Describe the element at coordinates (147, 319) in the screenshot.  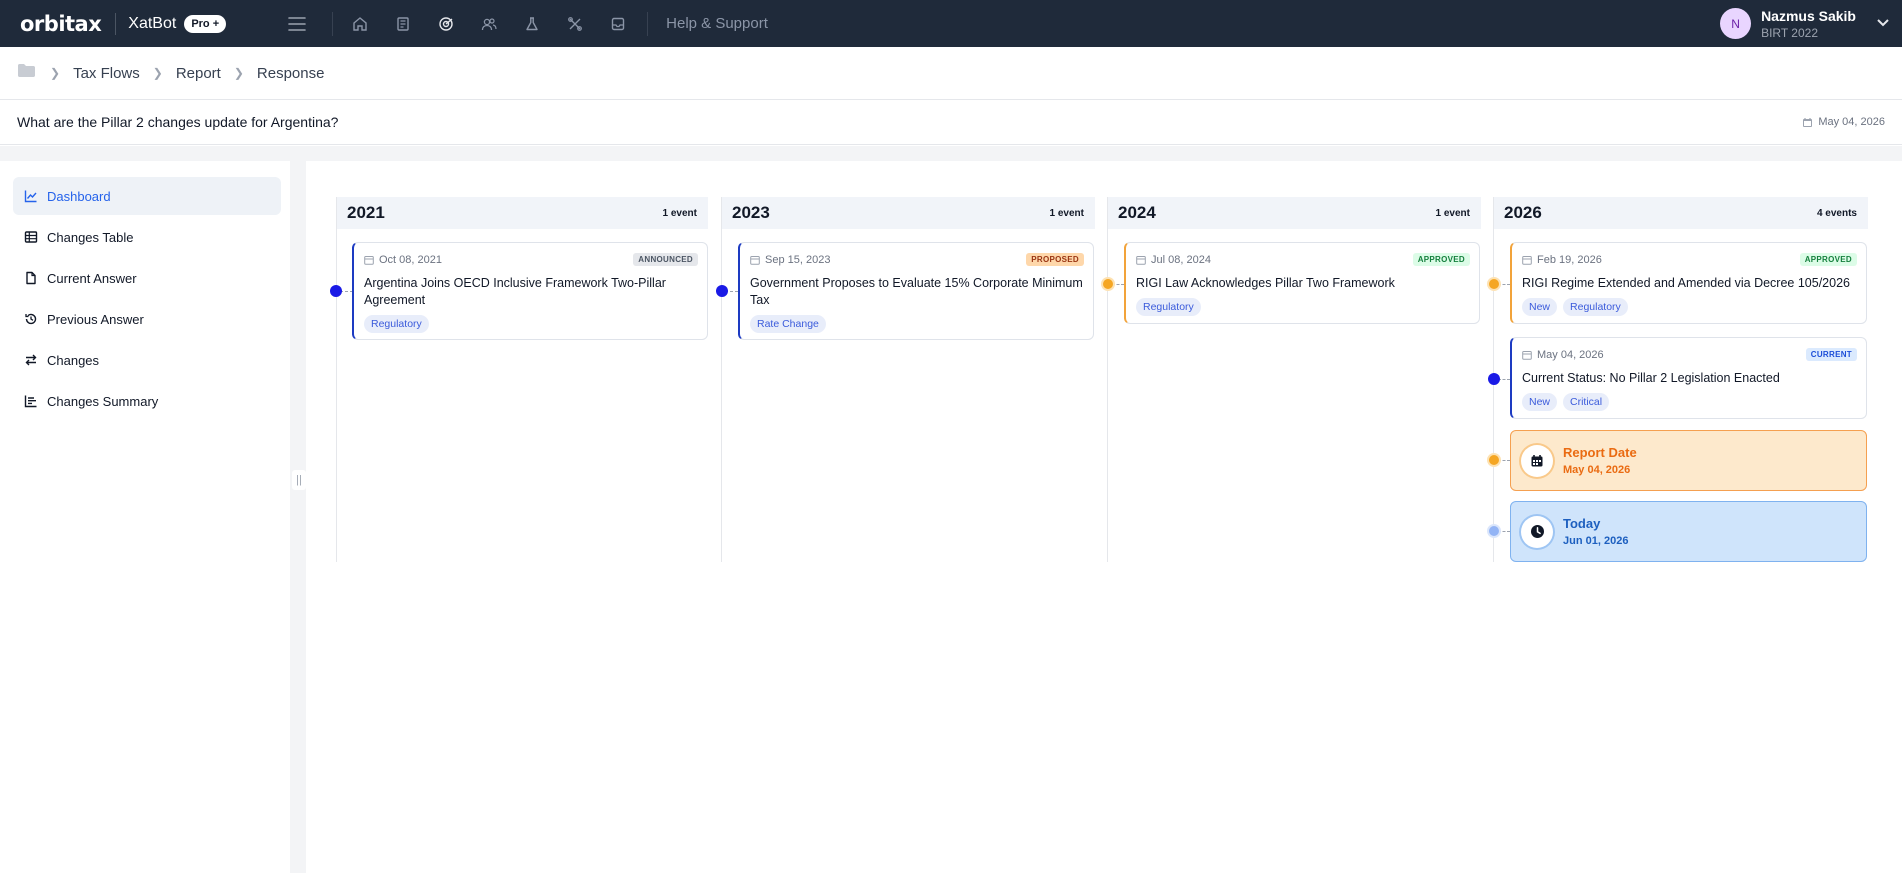
I see `sidebar-item-previous-answer: Previous Answer` at that location.